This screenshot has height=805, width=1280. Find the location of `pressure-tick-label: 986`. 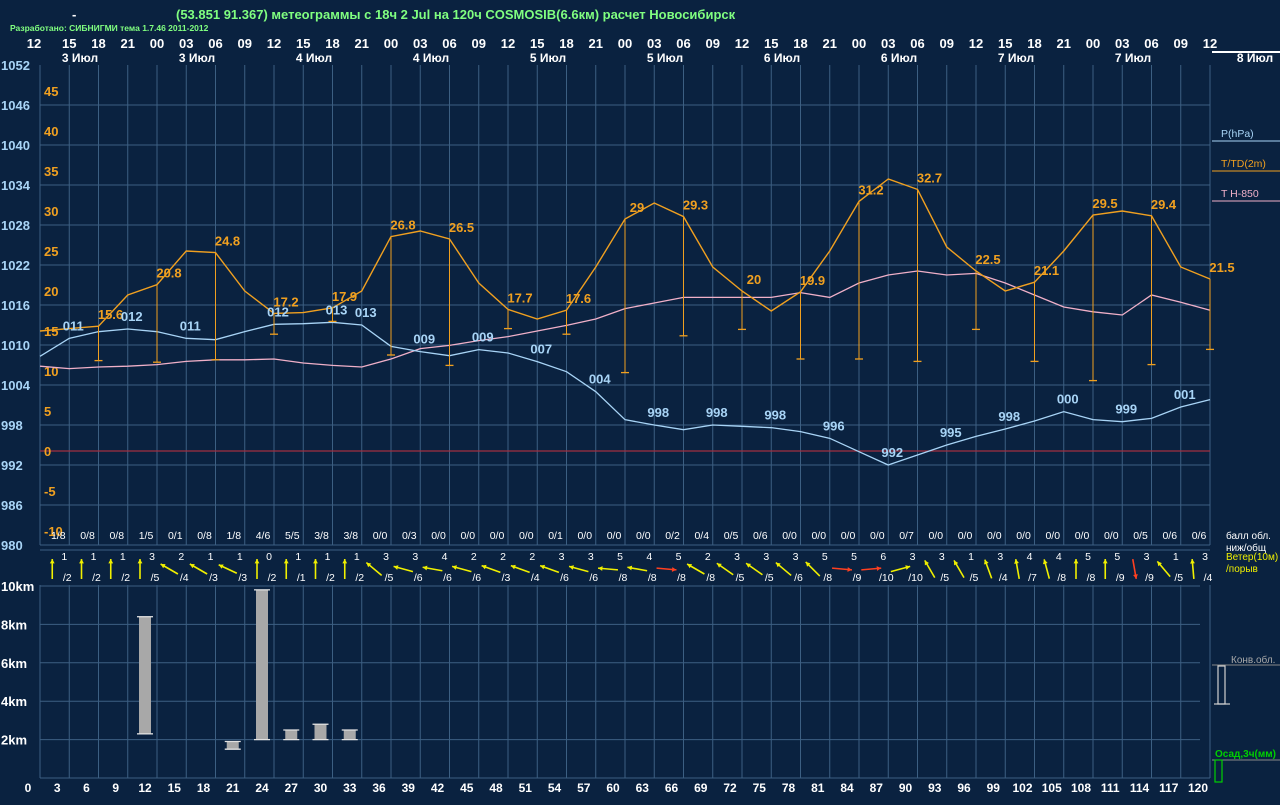

pressure-tick-label: 986 is located at coordinates (12, 505).